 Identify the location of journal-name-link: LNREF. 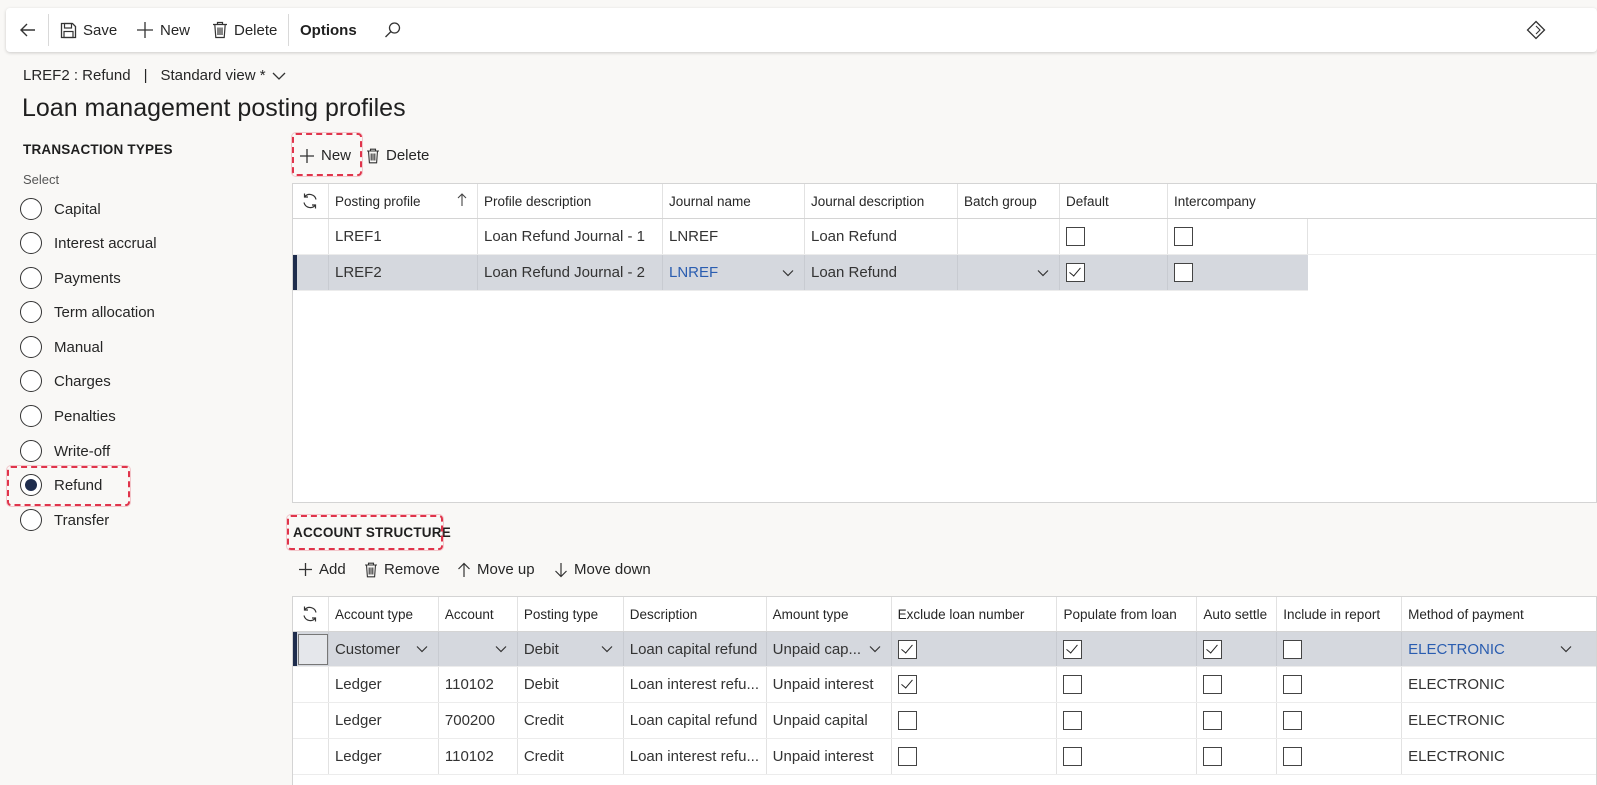
(693, 272).